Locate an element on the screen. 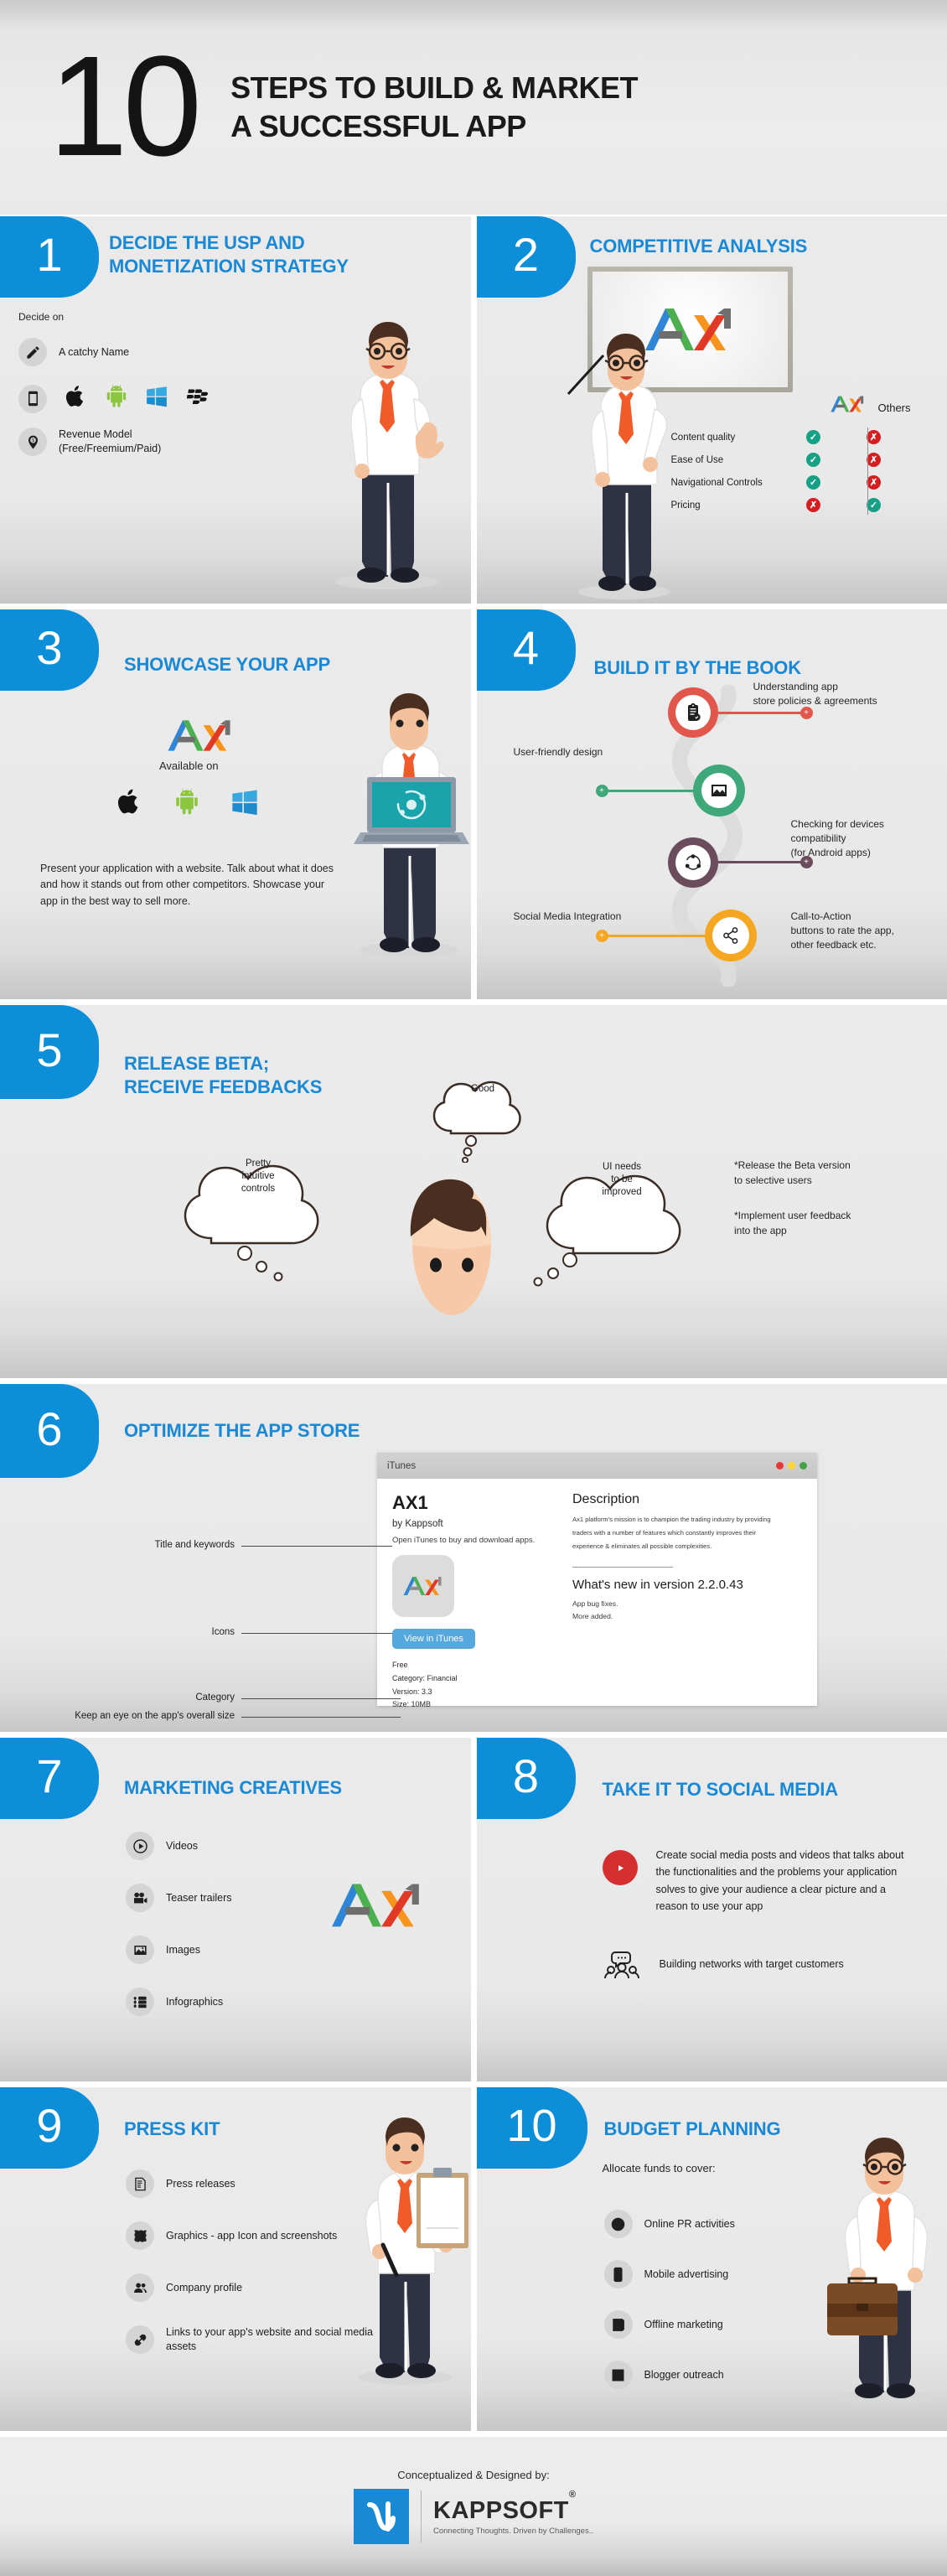 The height and width of the screenshot is (2576, 947). annotation-title-keywords: Title and keywords is located at coordinates (151, 1545).